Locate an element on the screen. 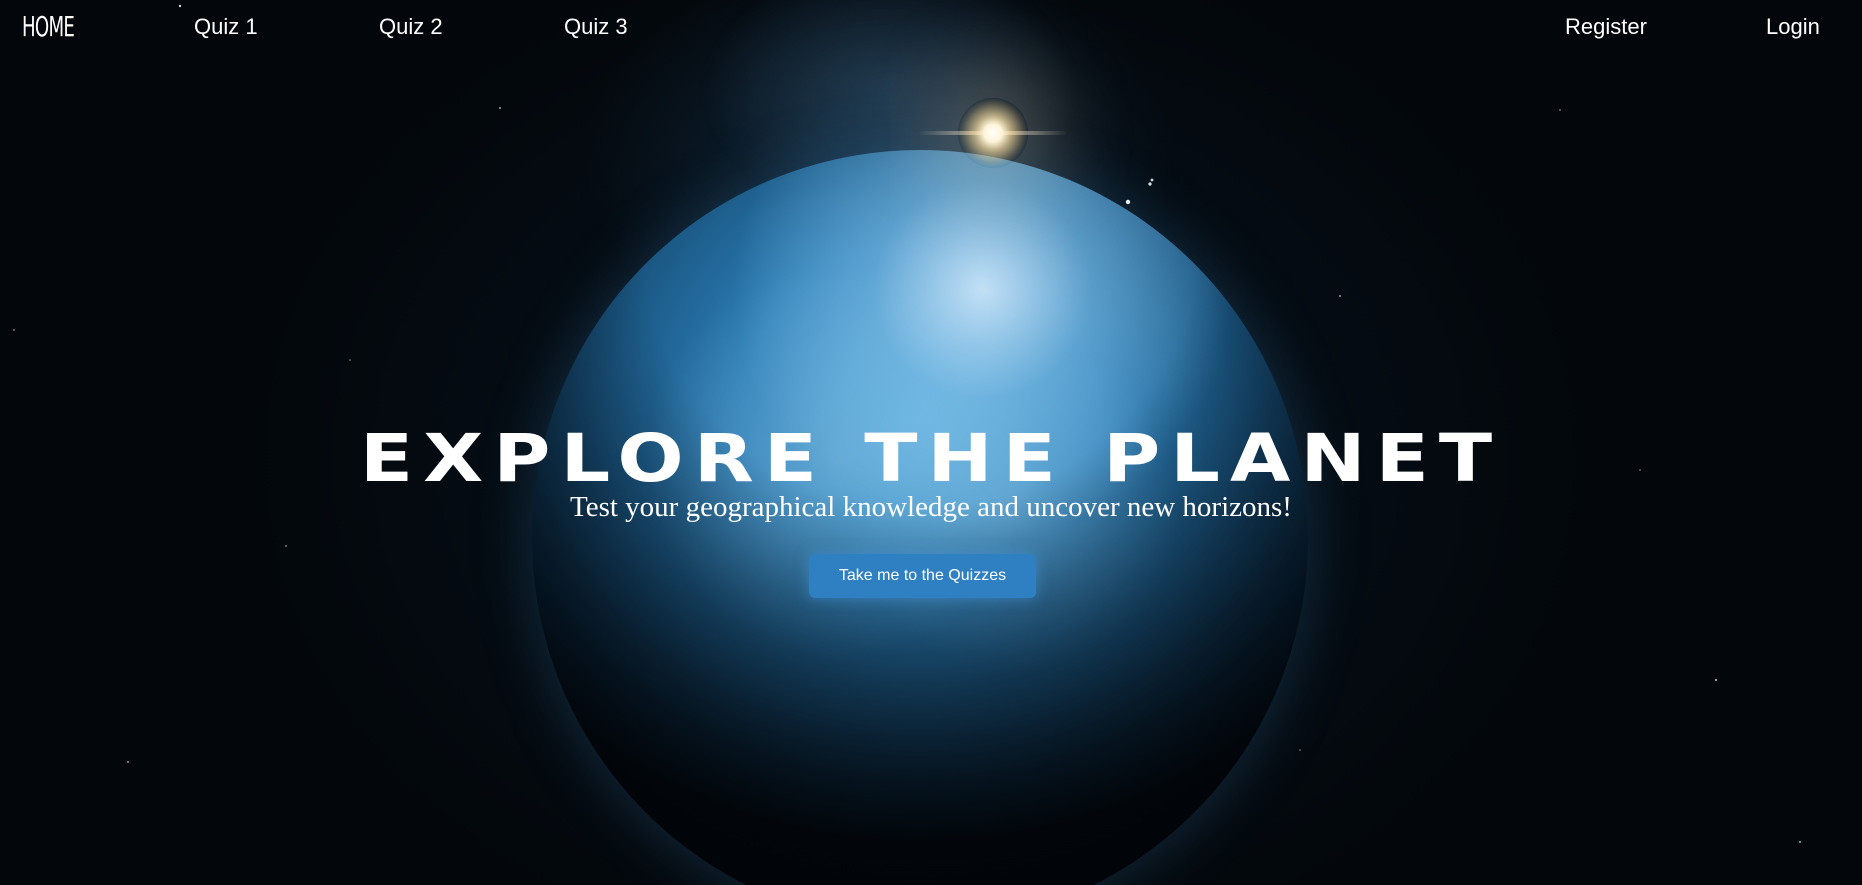 Image resolution: width=1862 pixels, height=885 pixels. sun-glow is located at coordinates (993, 133).